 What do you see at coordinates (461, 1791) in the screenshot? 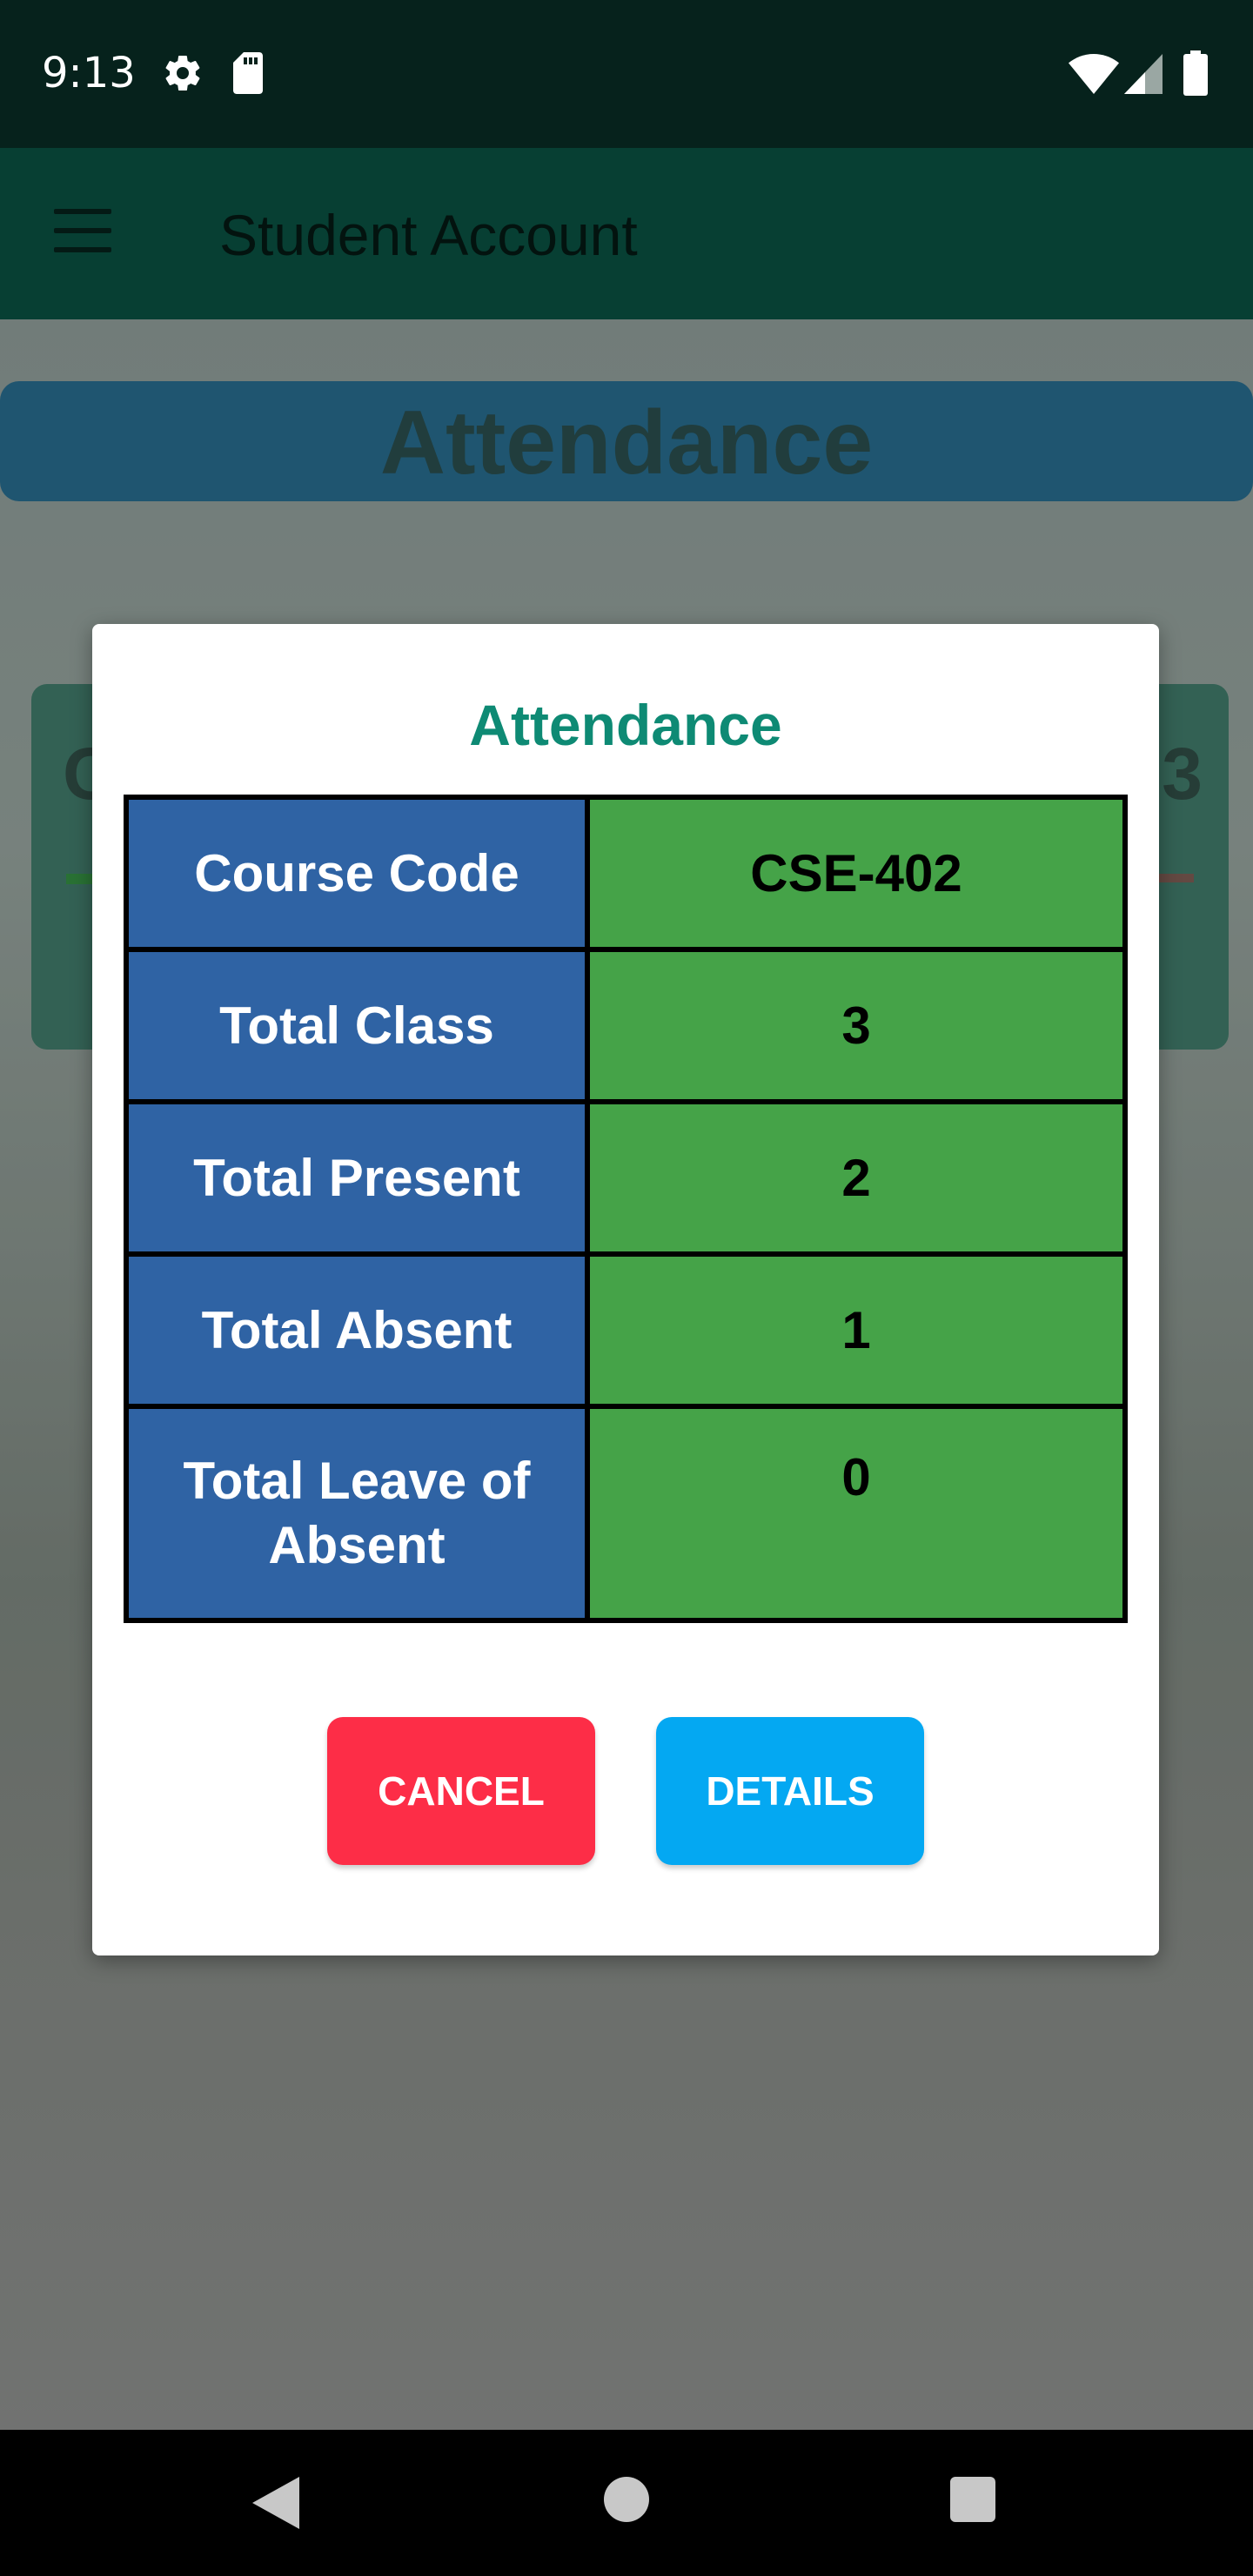
I see `cancel-button: CANCEL` at bounding box center [461, 1791].